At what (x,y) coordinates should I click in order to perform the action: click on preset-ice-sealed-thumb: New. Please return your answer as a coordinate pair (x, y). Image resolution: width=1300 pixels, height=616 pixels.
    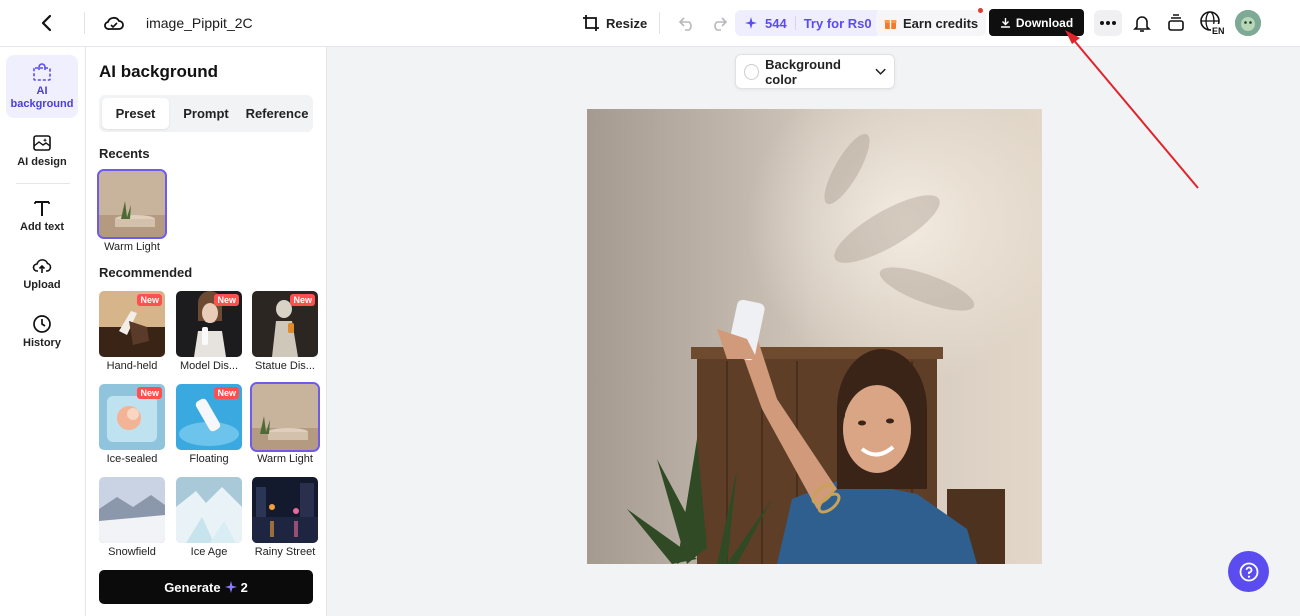
    Looking at the image, I should click on (132, 417).